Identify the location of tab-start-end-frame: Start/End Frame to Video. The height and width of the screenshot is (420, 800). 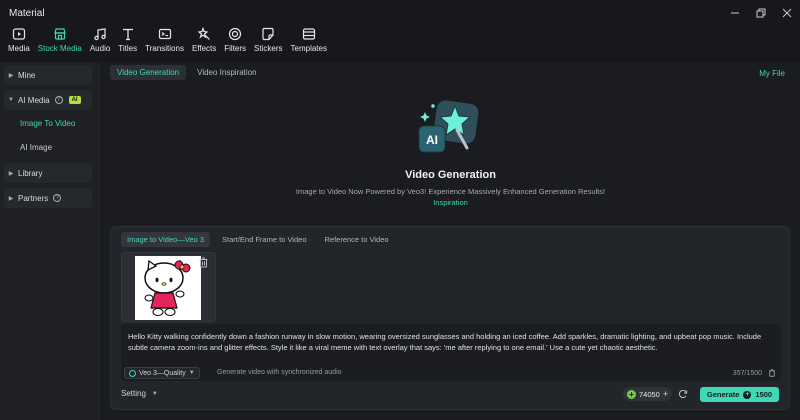
(264, 239).